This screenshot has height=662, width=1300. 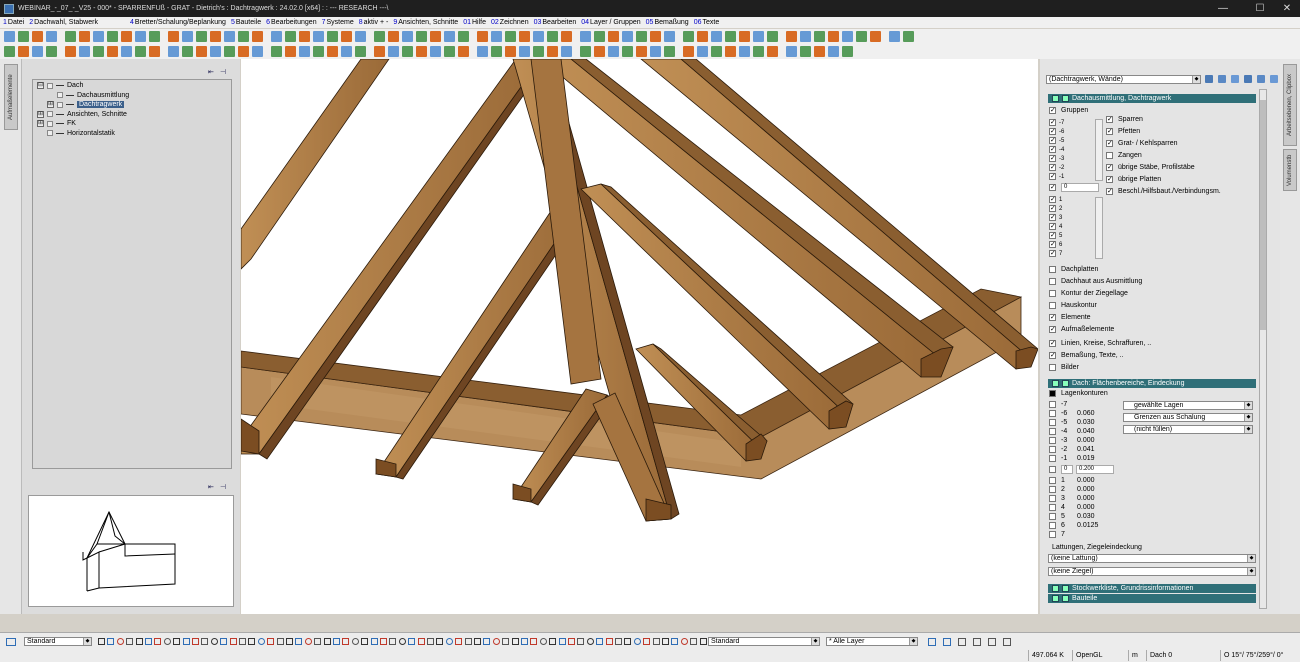 What do you see at coordinates (1088, 293) in the screenshot?
I see `option-kontur-der-ziegellage: Kontur der Ziegellage` at bounding box center [1088, 293].